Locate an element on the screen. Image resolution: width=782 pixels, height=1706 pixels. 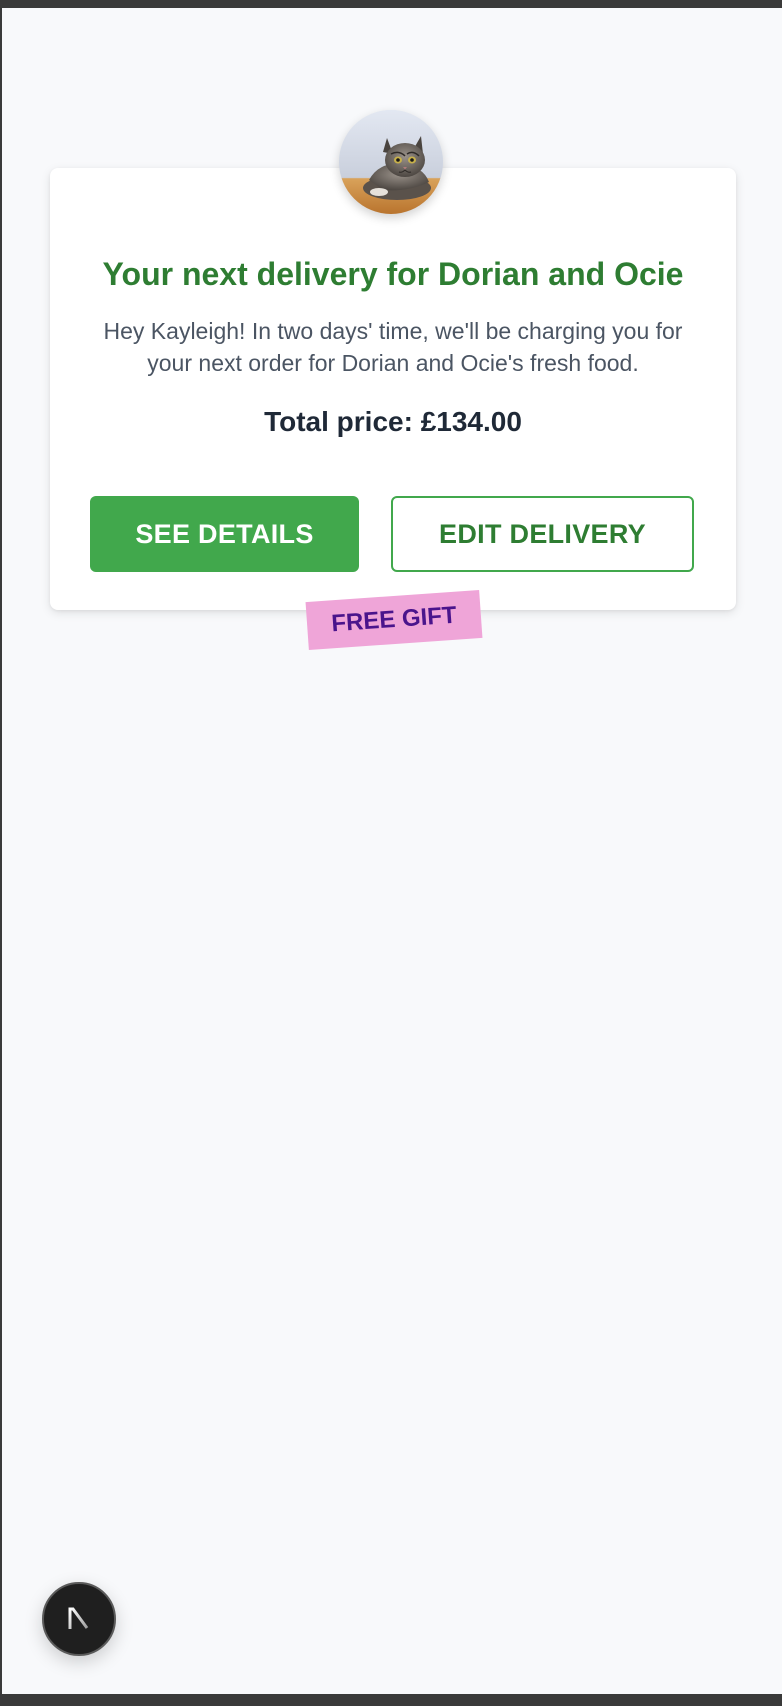
delivery-title: Your next delivery for Dorian and Ocie is located at coordinates (393, 274).